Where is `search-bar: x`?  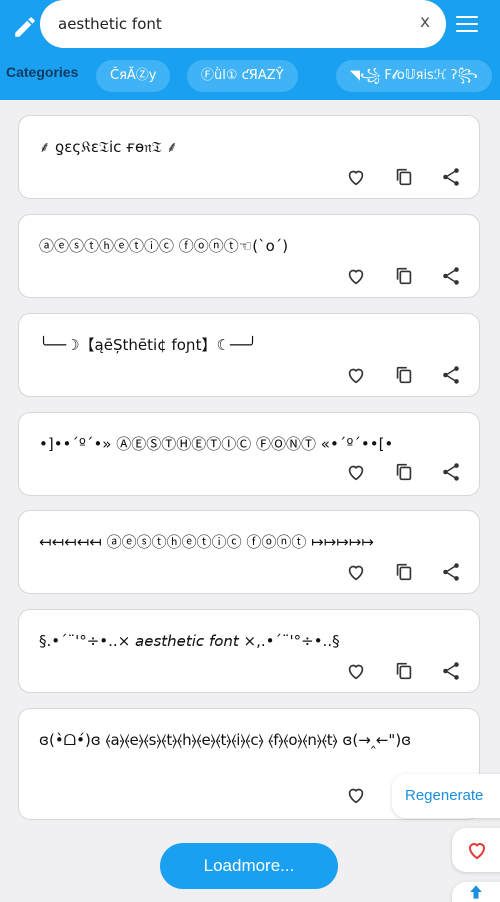
search-bar: x is located at coordinates (243, 24).